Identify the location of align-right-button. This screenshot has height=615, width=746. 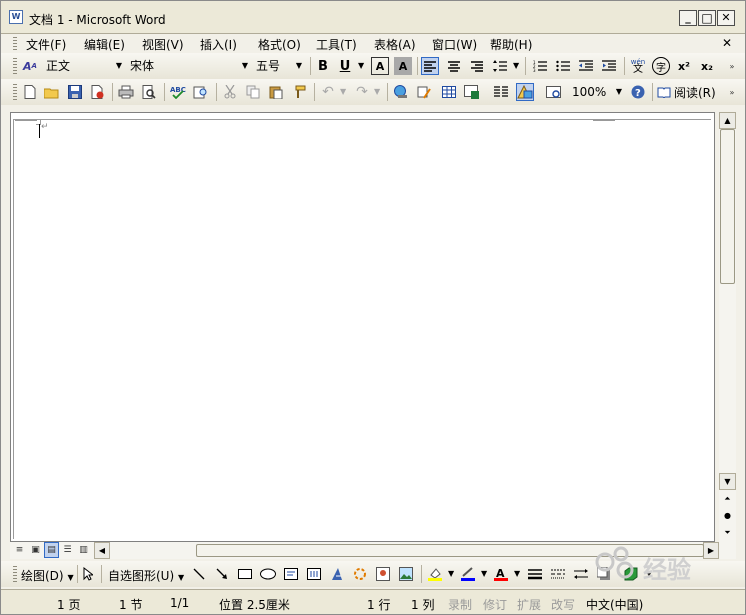
(477, 66).